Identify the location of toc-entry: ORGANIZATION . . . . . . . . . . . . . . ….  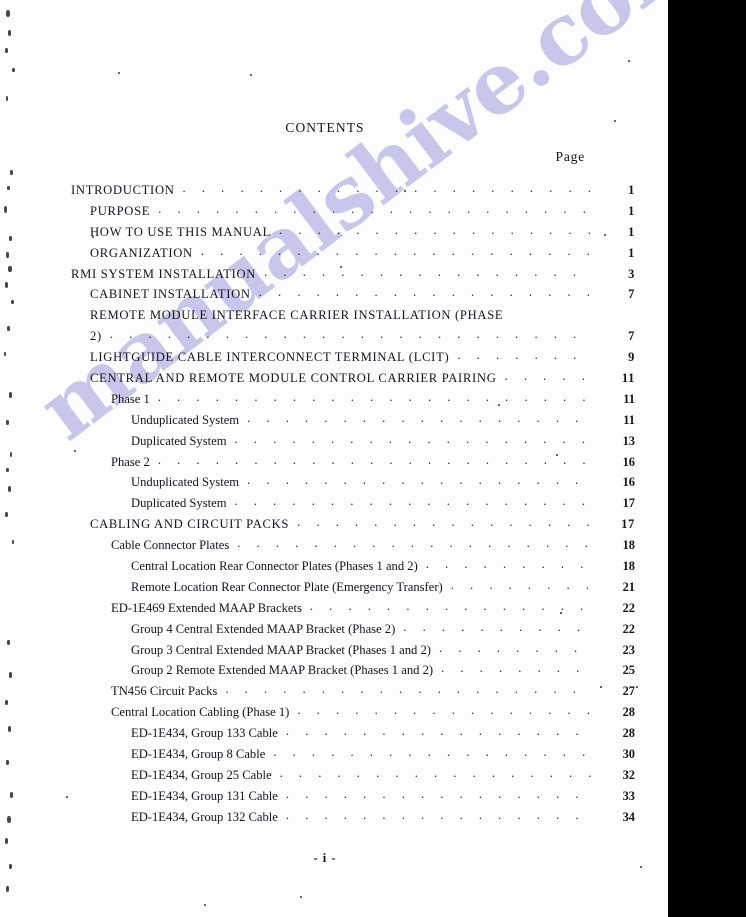
(325, 255).